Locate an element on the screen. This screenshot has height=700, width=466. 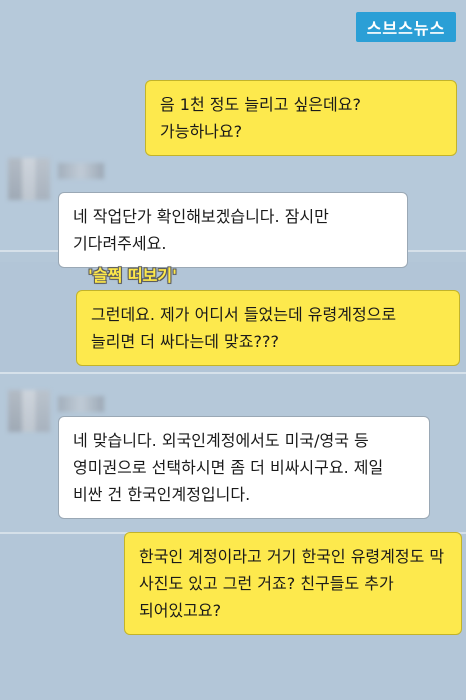
my-message-bubble: 음 1천 정도 늘리고 싶은데요? 가능하나요? is located at coordinates (301, 118).